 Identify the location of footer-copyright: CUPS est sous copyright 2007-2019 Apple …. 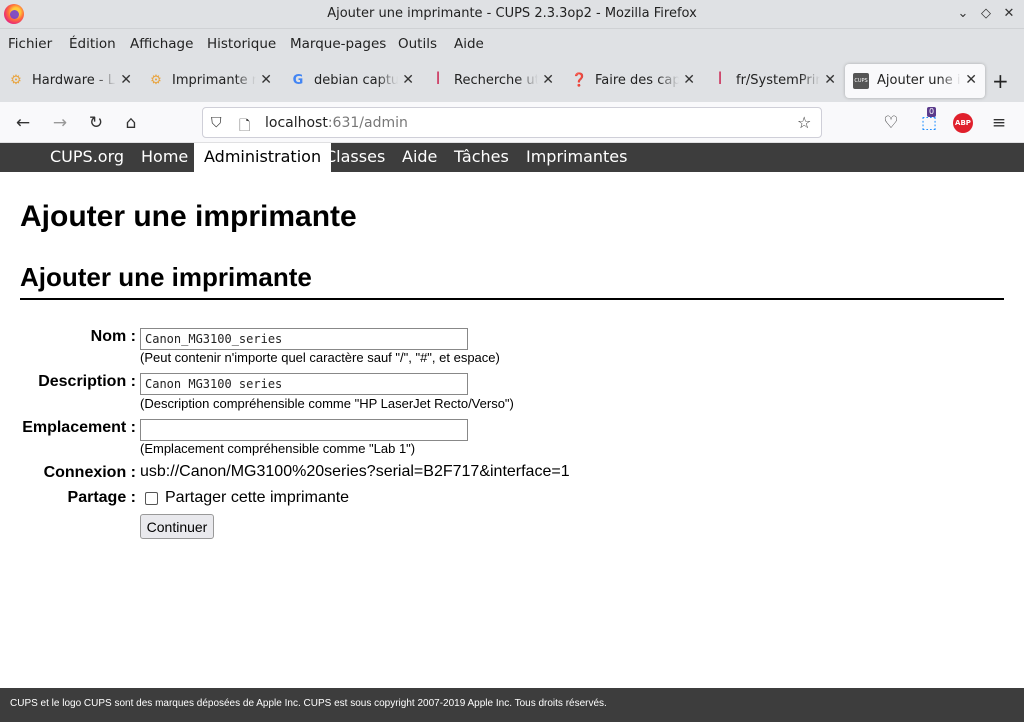
(453, 703).